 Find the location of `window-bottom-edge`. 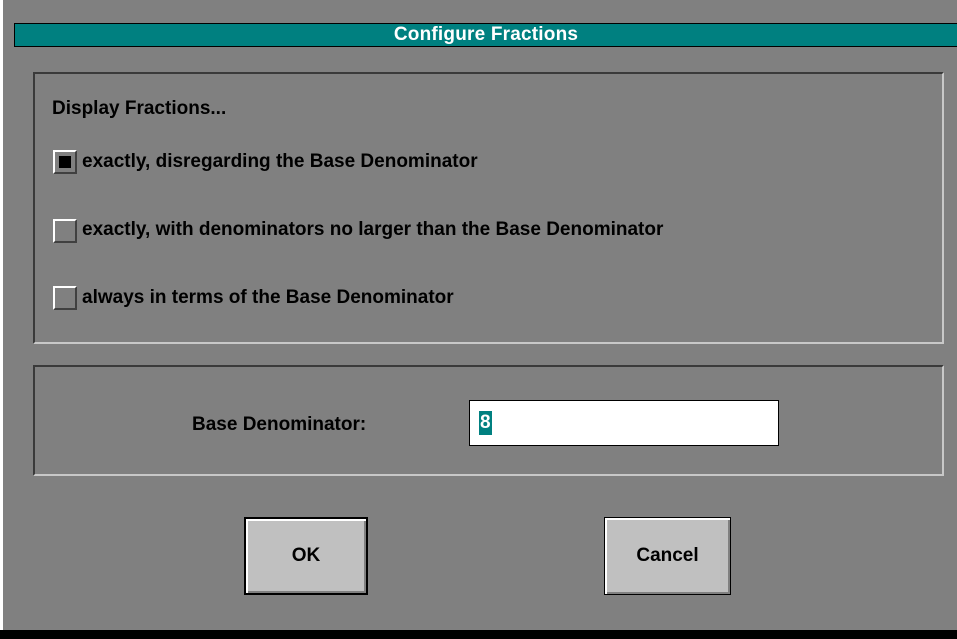

window-bottom-edge is located at coordinates (478, 634).